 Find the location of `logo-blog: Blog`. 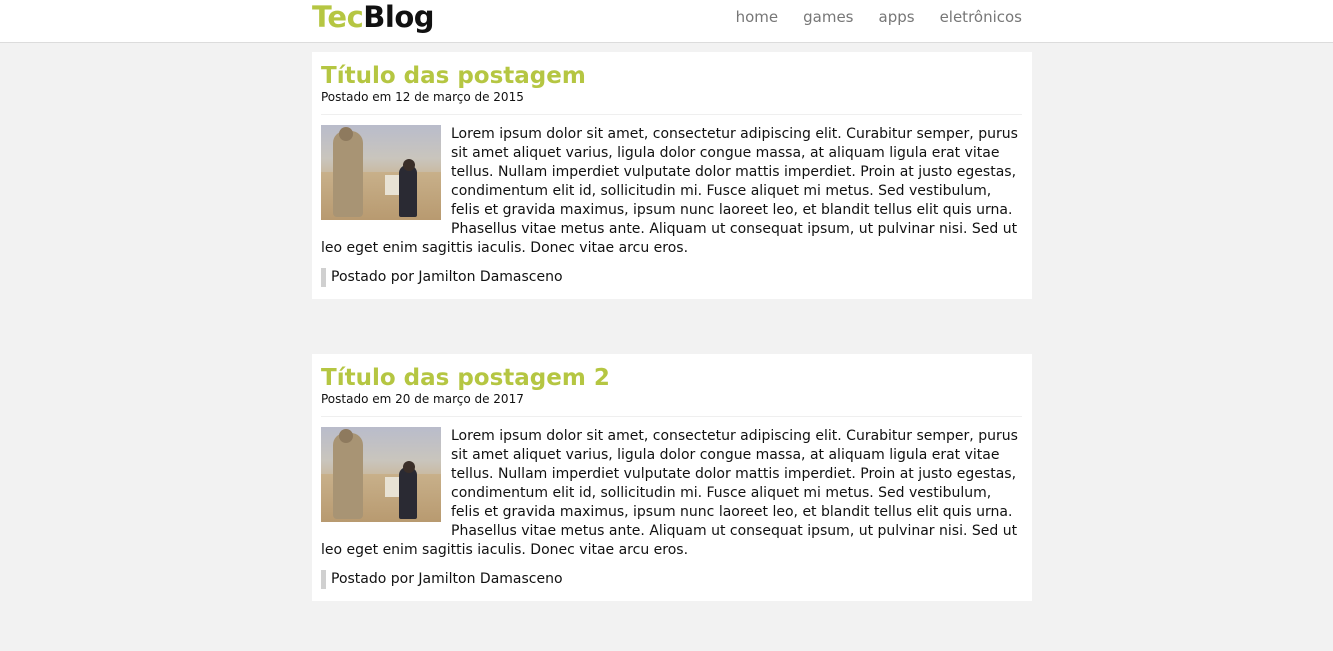

logo-blog: Blog is located at coordinates (399, 17).